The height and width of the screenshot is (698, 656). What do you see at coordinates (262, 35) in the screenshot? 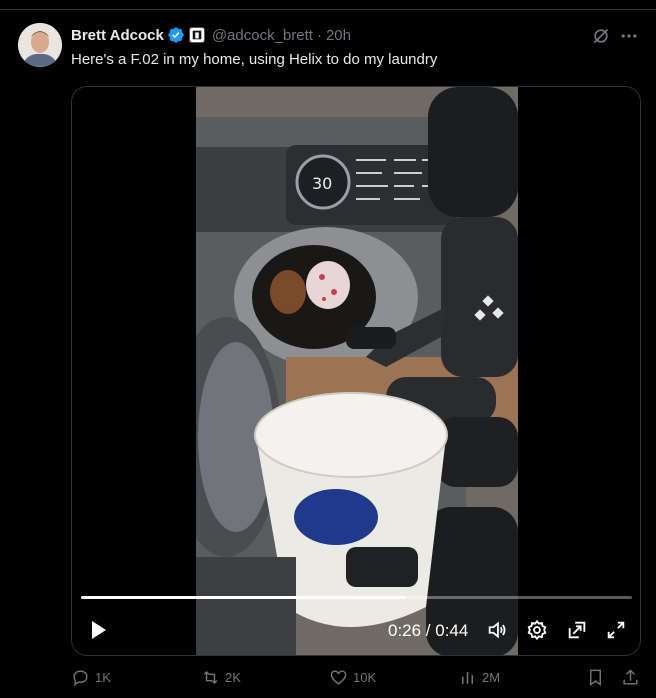
I see `author-handle: @adcock_brett` at bounding box center [262, 35].